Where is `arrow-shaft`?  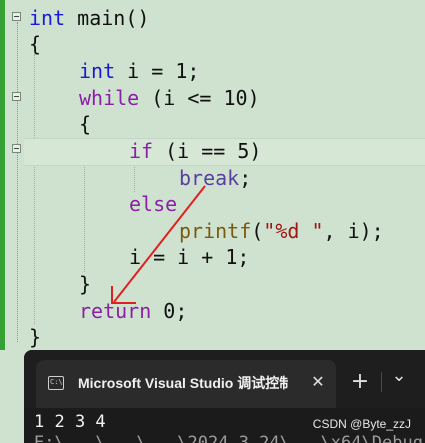
arrow-shaft is located at coordinates (159, 244).